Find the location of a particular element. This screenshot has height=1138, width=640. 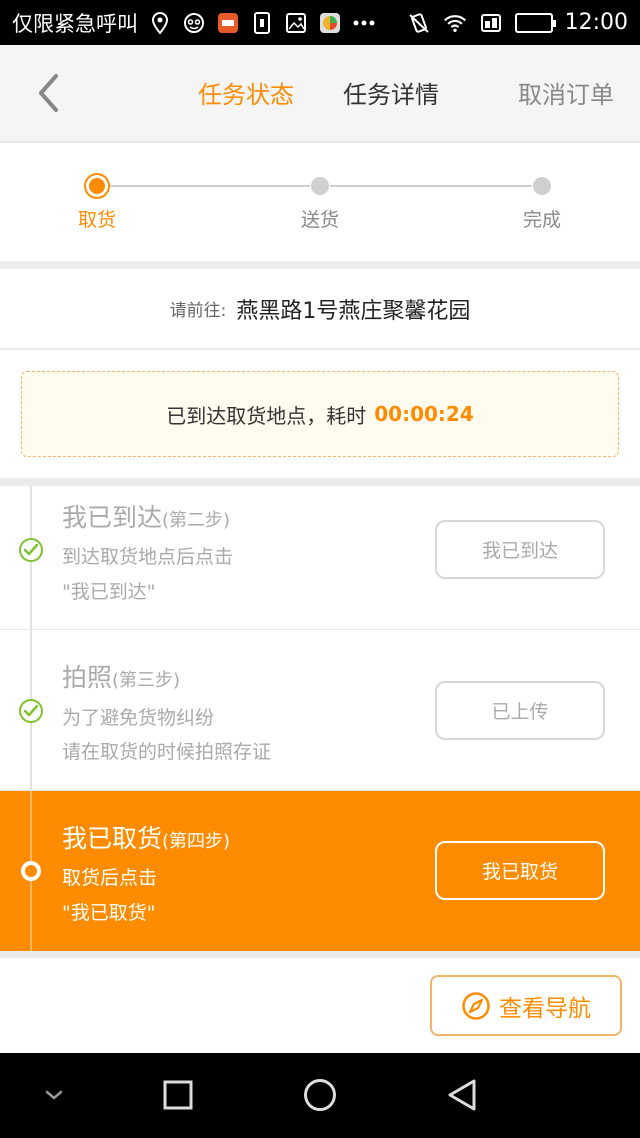

status-time: 12:00 is located at coordinates (596, 22).